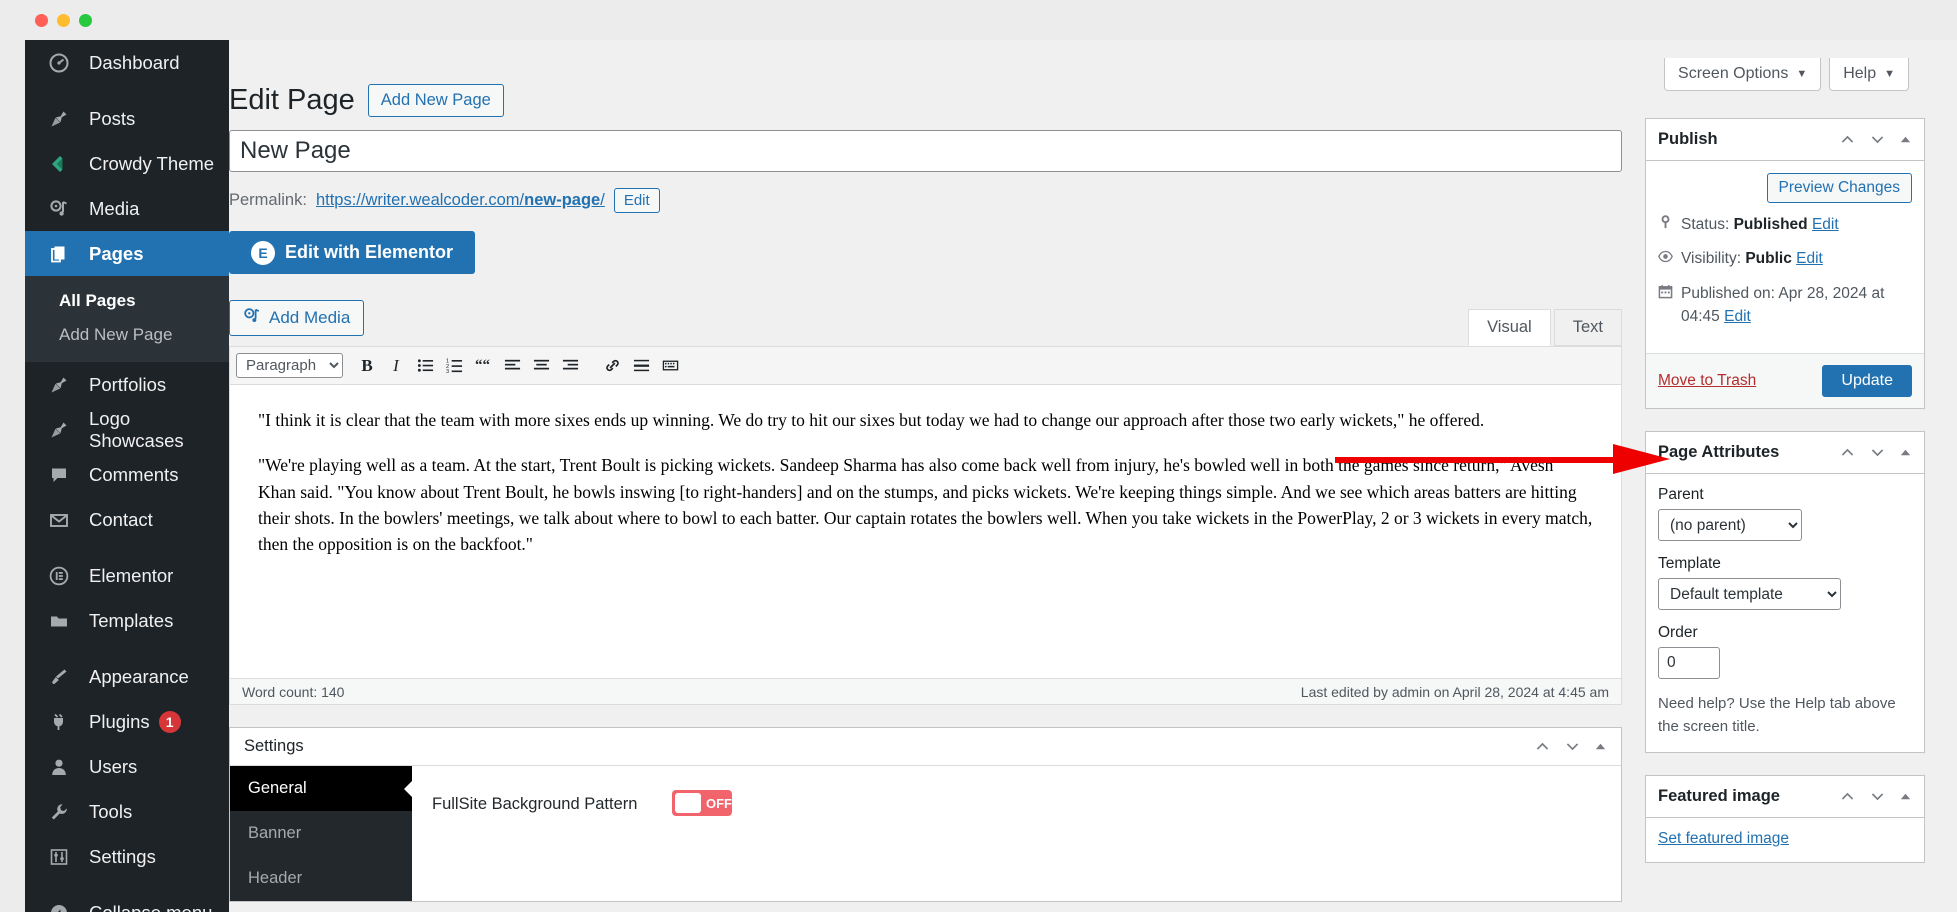 The image size is (1957, 912). What do you see at coordinates (352, 252) in the screenshot?
I see `edit-with-elementor-button: E Edit with Elementor` at bounding box center [352, 252].